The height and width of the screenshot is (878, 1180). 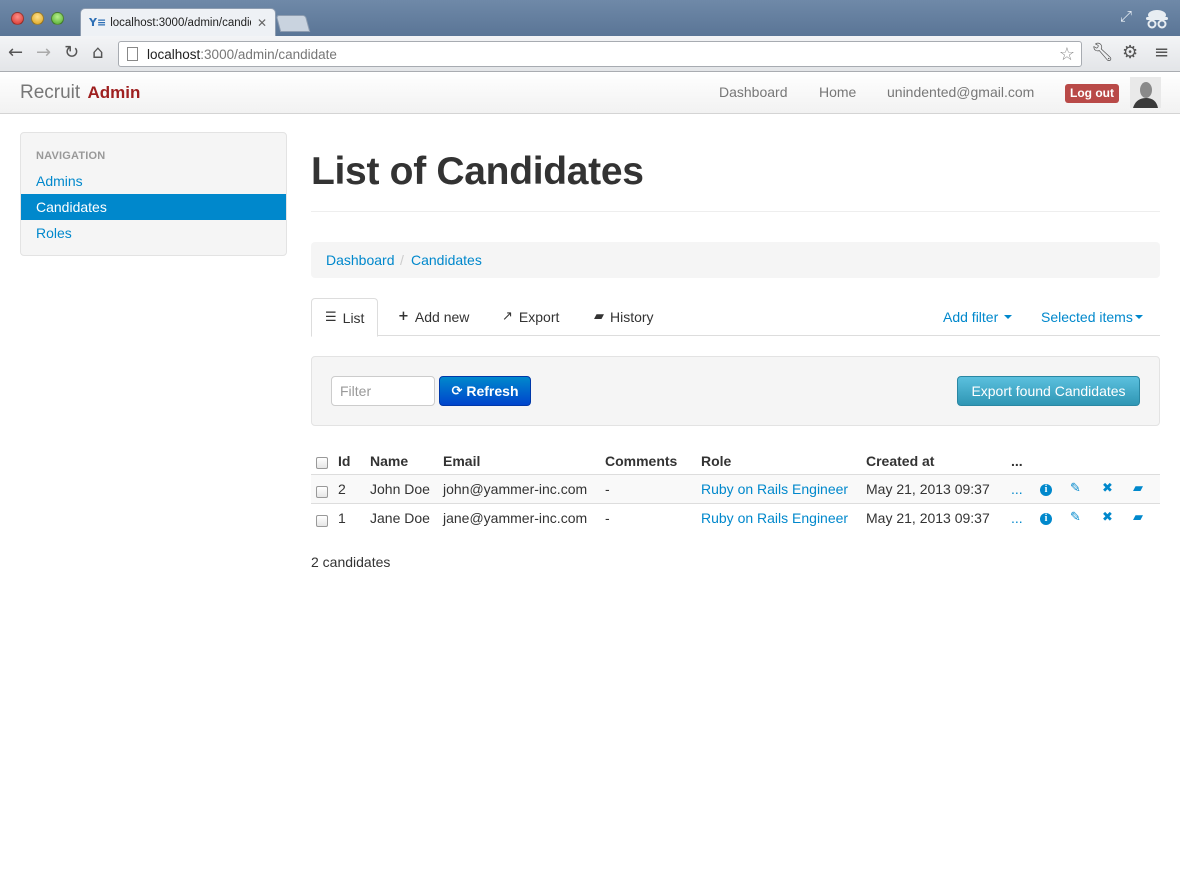 What do you see at coordinates (360, 260) in the screenshot?
I see `breadcrumb-dashboard-link: Dashboard` at bounding box center [360, 260].